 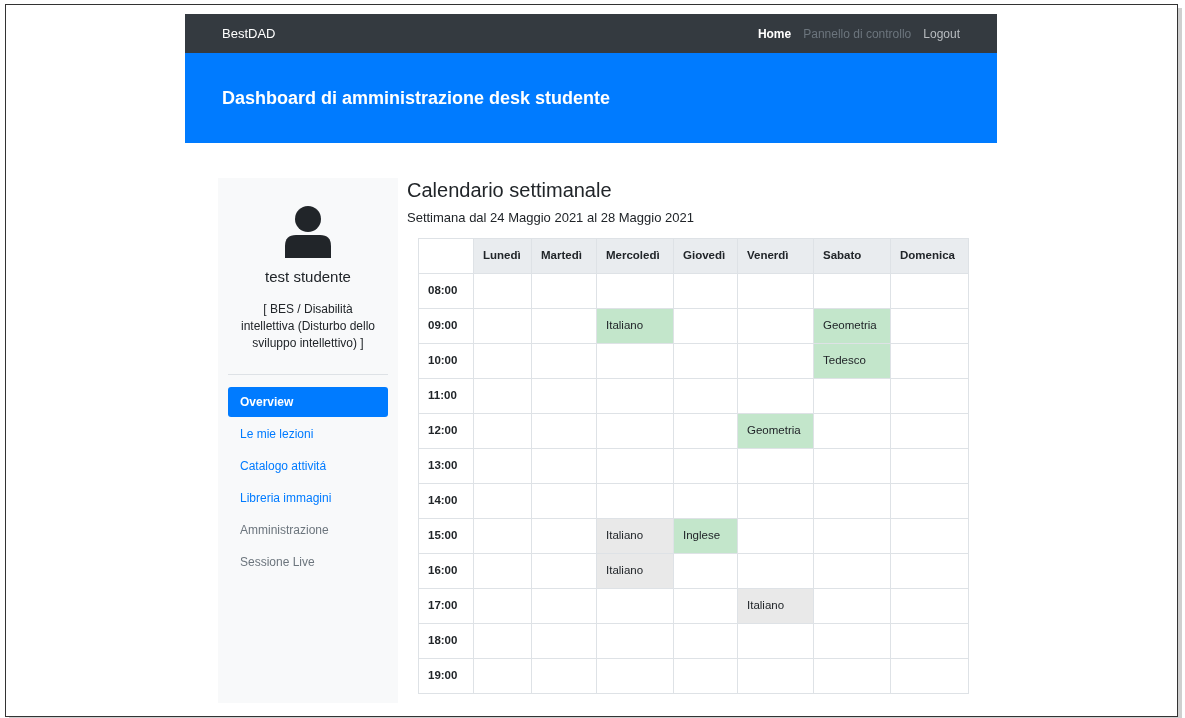 What do you see at coordinates (308, 326) in the screenshot?
I see `user-info: [ BES / Disabilità intellettiva (Disturbo dello sviluppo intellettivo) ]` at bounding box center [308, 326].